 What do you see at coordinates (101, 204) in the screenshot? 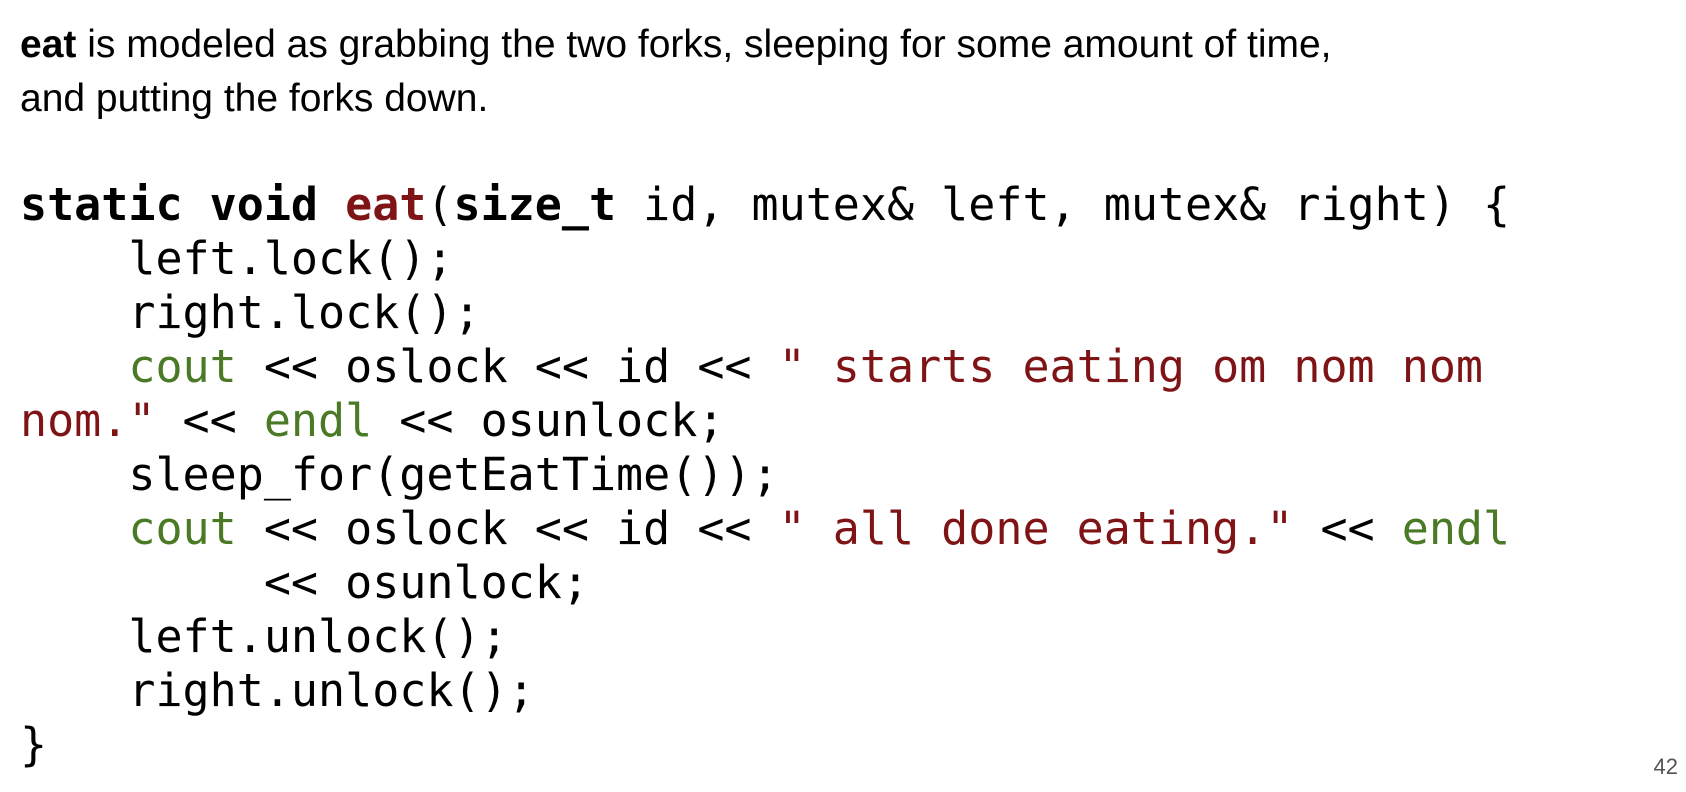
I see `keyword-static: static` at bounding box center [101, 204].